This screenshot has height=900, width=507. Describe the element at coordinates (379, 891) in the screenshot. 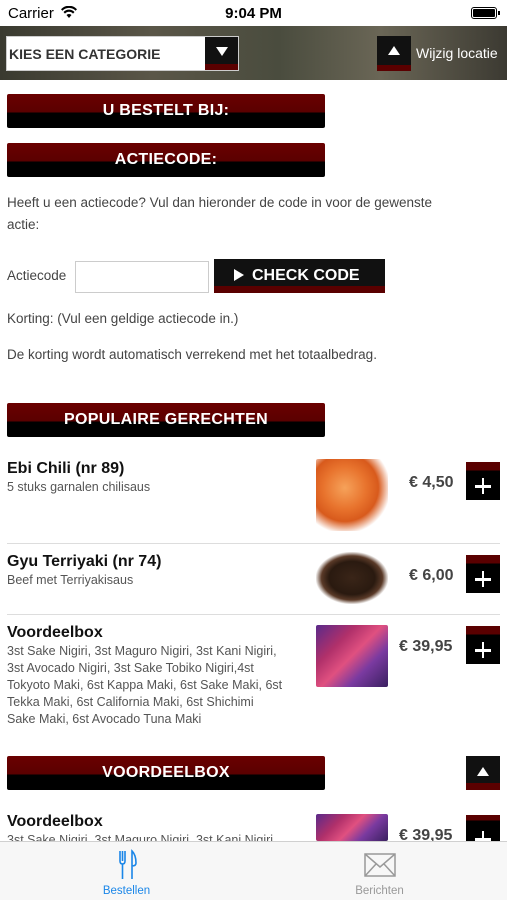

I see `tab-label: Berichten` at that location.